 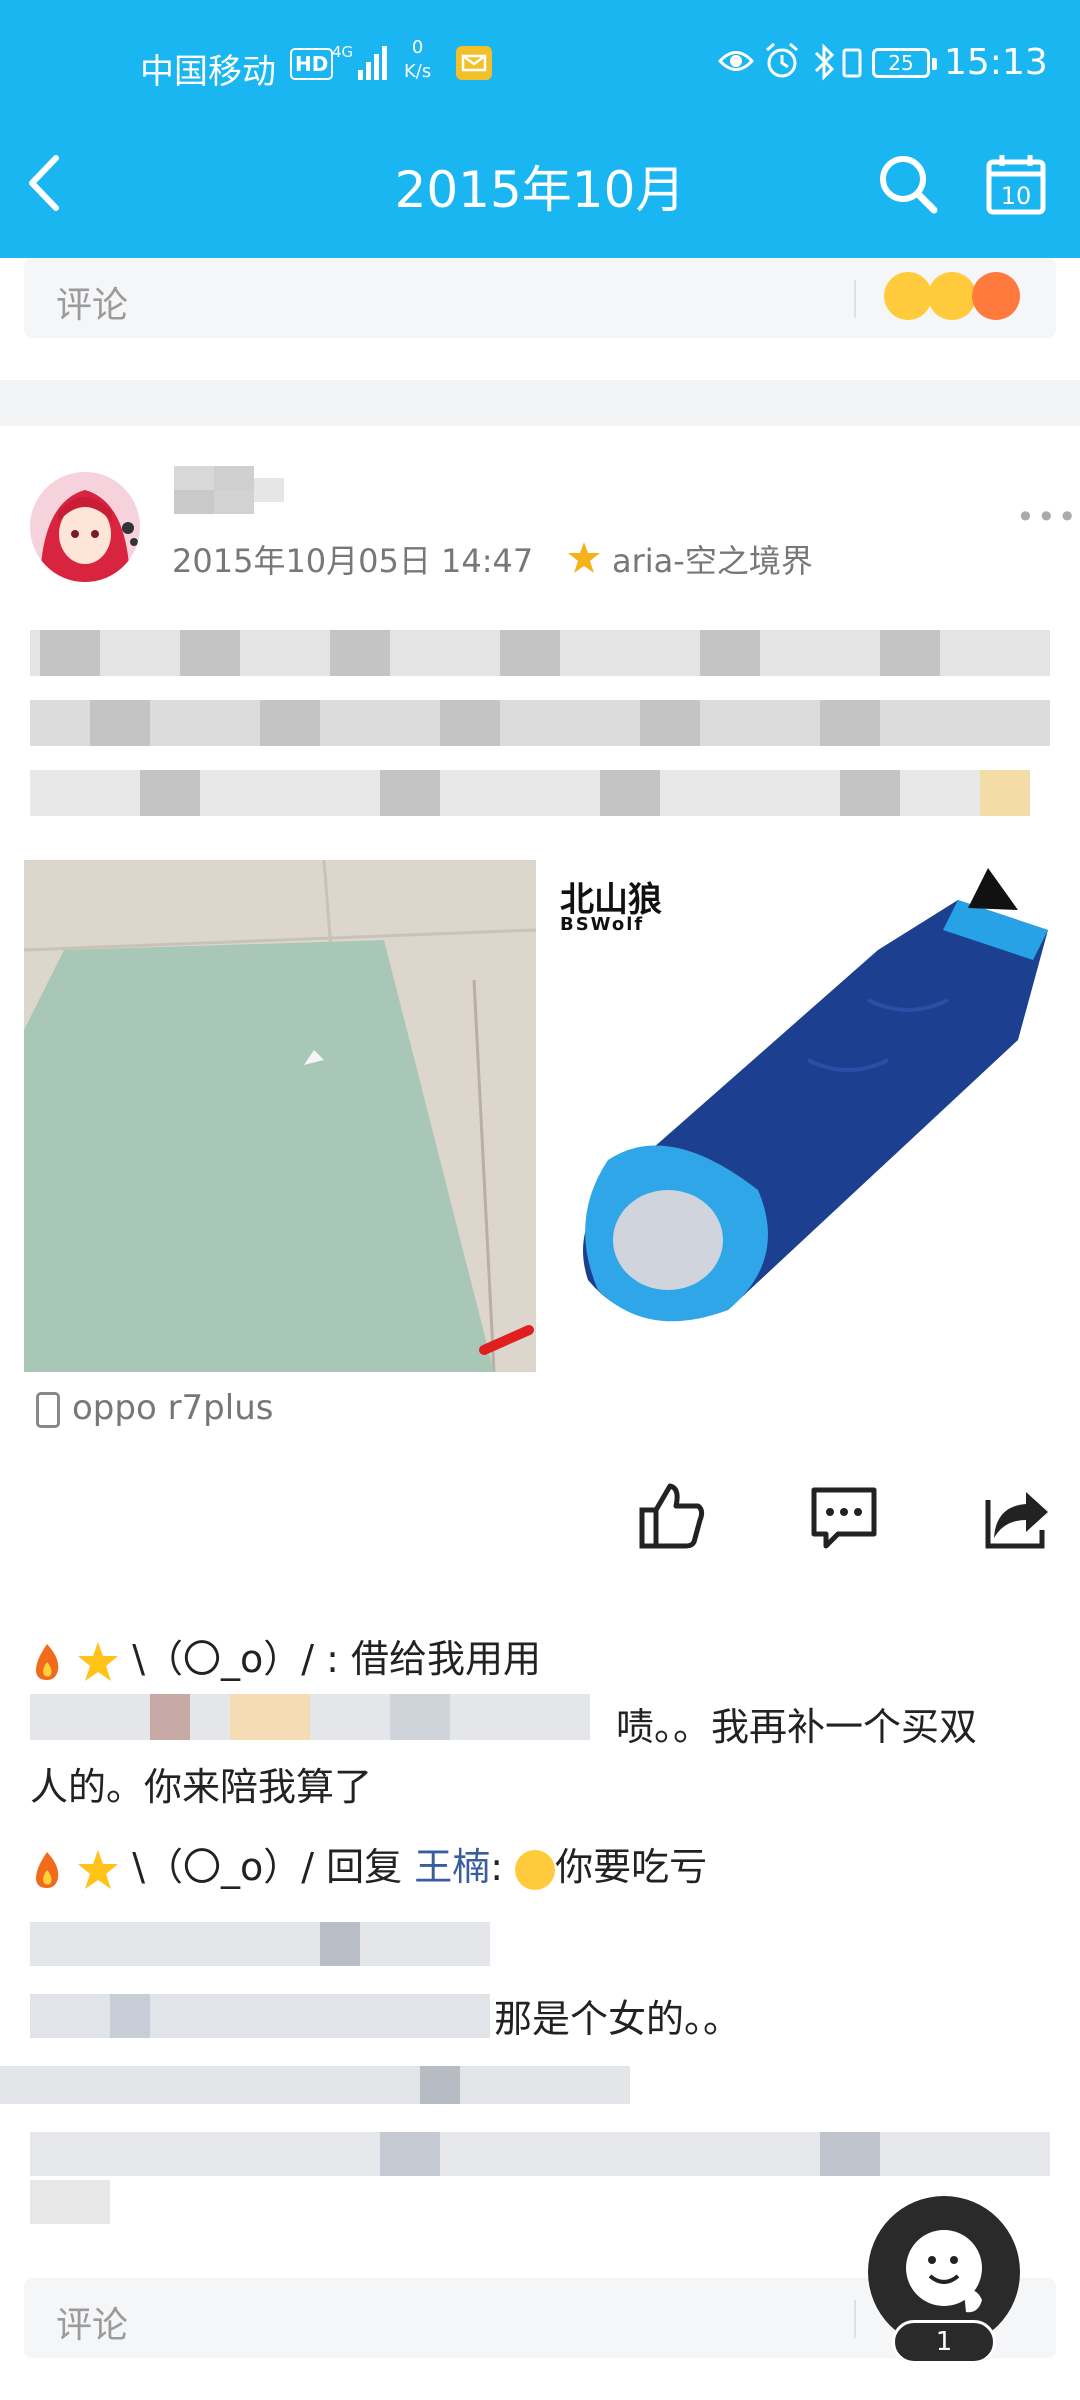 I want to click on calendar-day: 10, so click(x=1016, y=196).